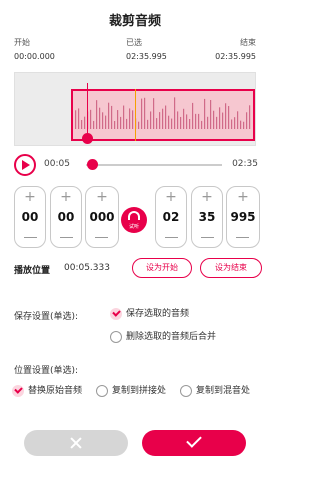  I want to click on end-seconds-value: 35, so click(207, 217).